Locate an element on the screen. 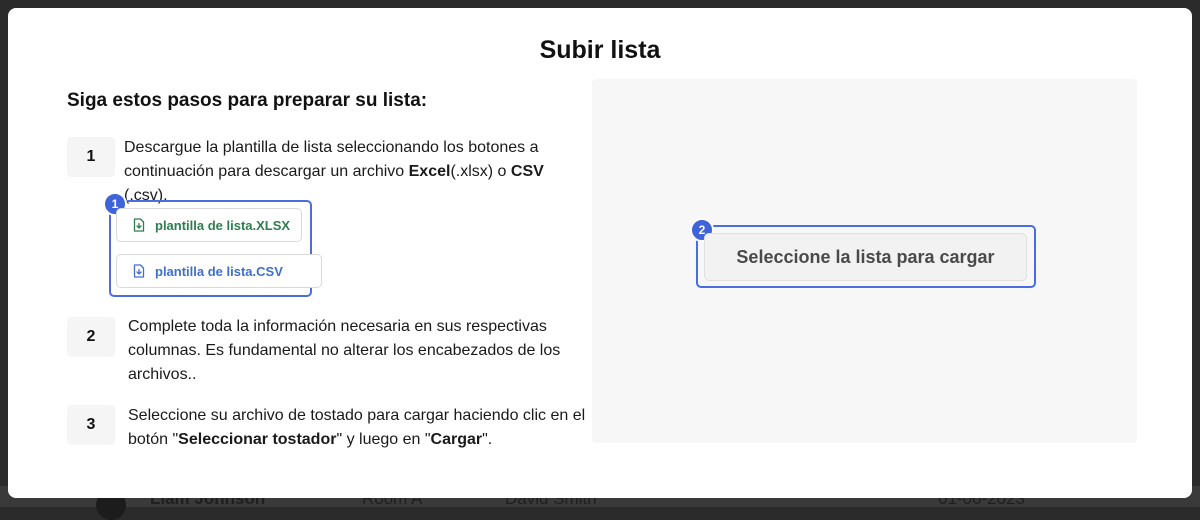  step-1-number: 1 is located at coordinates (91, 157).